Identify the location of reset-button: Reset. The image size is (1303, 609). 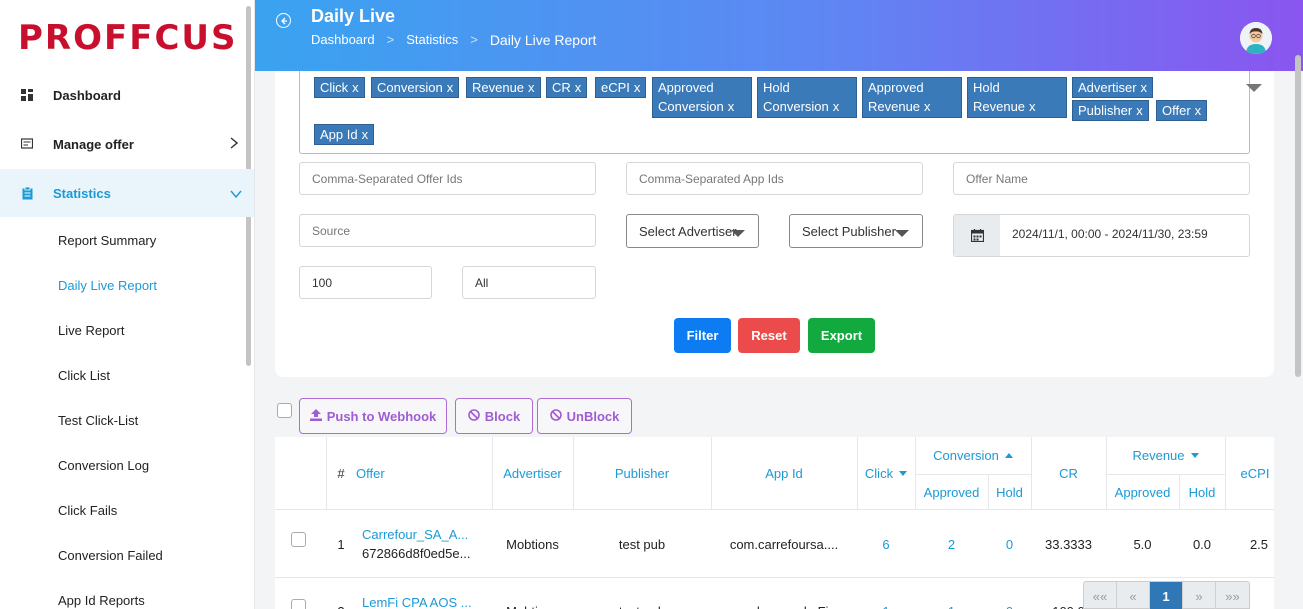
(769, 335).